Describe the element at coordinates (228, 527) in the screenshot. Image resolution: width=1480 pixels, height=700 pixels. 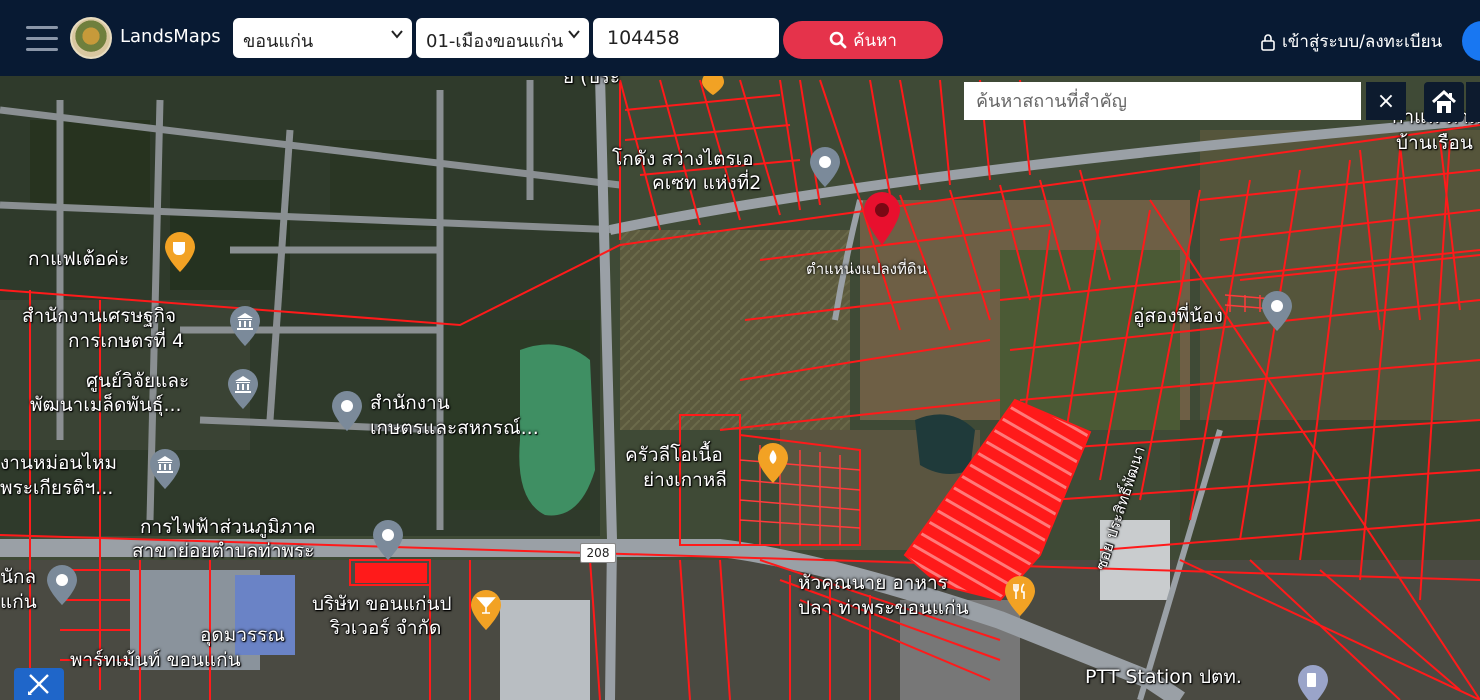
I see `map-label-pea-1: การไฟฟ้าส่วนภูมิภาค` at that location.